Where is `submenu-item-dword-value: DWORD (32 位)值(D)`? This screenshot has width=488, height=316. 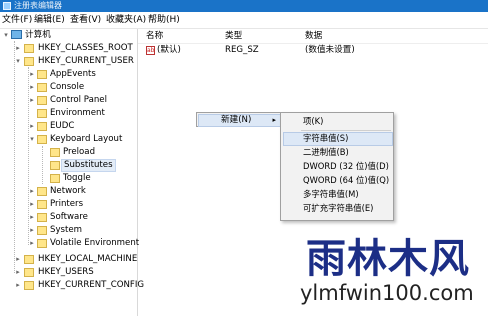
submenu-item-dword-value: DWORD (32 位)值(D) is located at coordinates (346, 166).